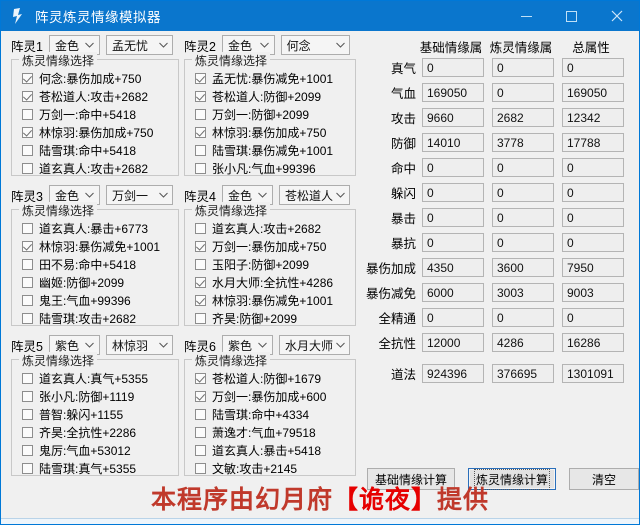  I want to click on list-item: 普智:躲闪+1155, so click(100, 414).